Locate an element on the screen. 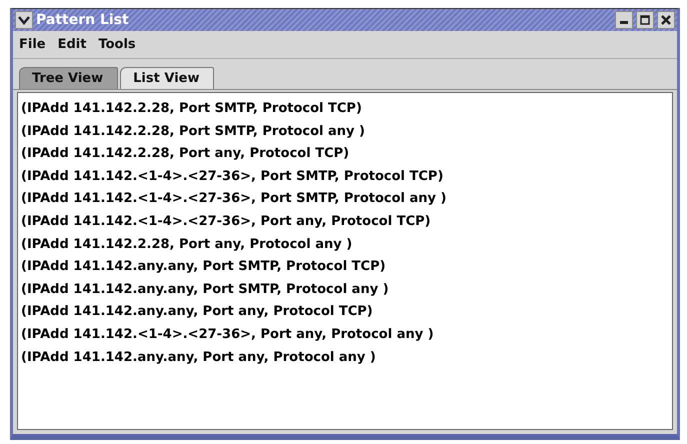 The image size is (687, 444). list-item: (IPAdd 141.142.<1-4>.<27-36>, Port any, Protocol any ) is located at coordinates (345, 335).